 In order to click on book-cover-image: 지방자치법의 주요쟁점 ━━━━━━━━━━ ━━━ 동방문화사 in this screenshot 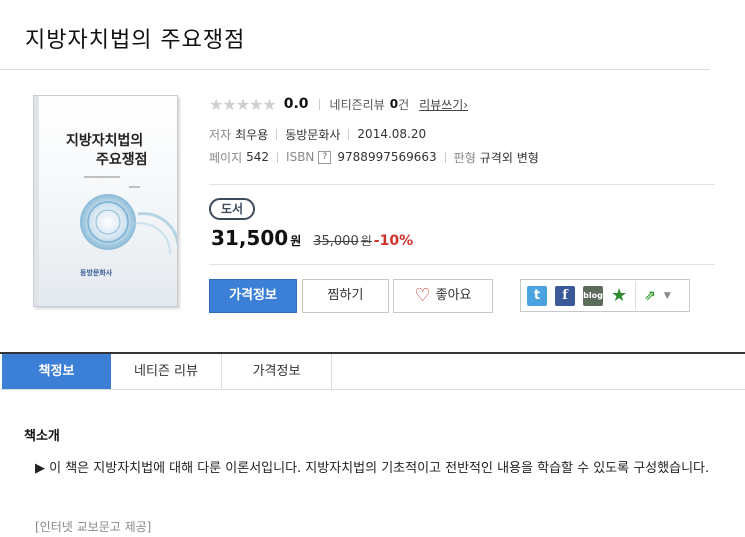, I will do `click(105, 201)`.